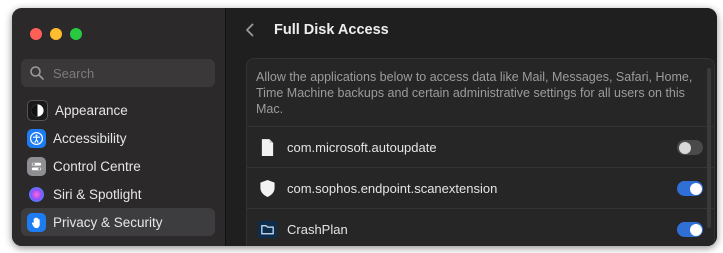 The height and width of the screenshot is (253, 723). Describe the element at coordinates (36, 222) in the screenshot. I see `hand-icon` at that location.